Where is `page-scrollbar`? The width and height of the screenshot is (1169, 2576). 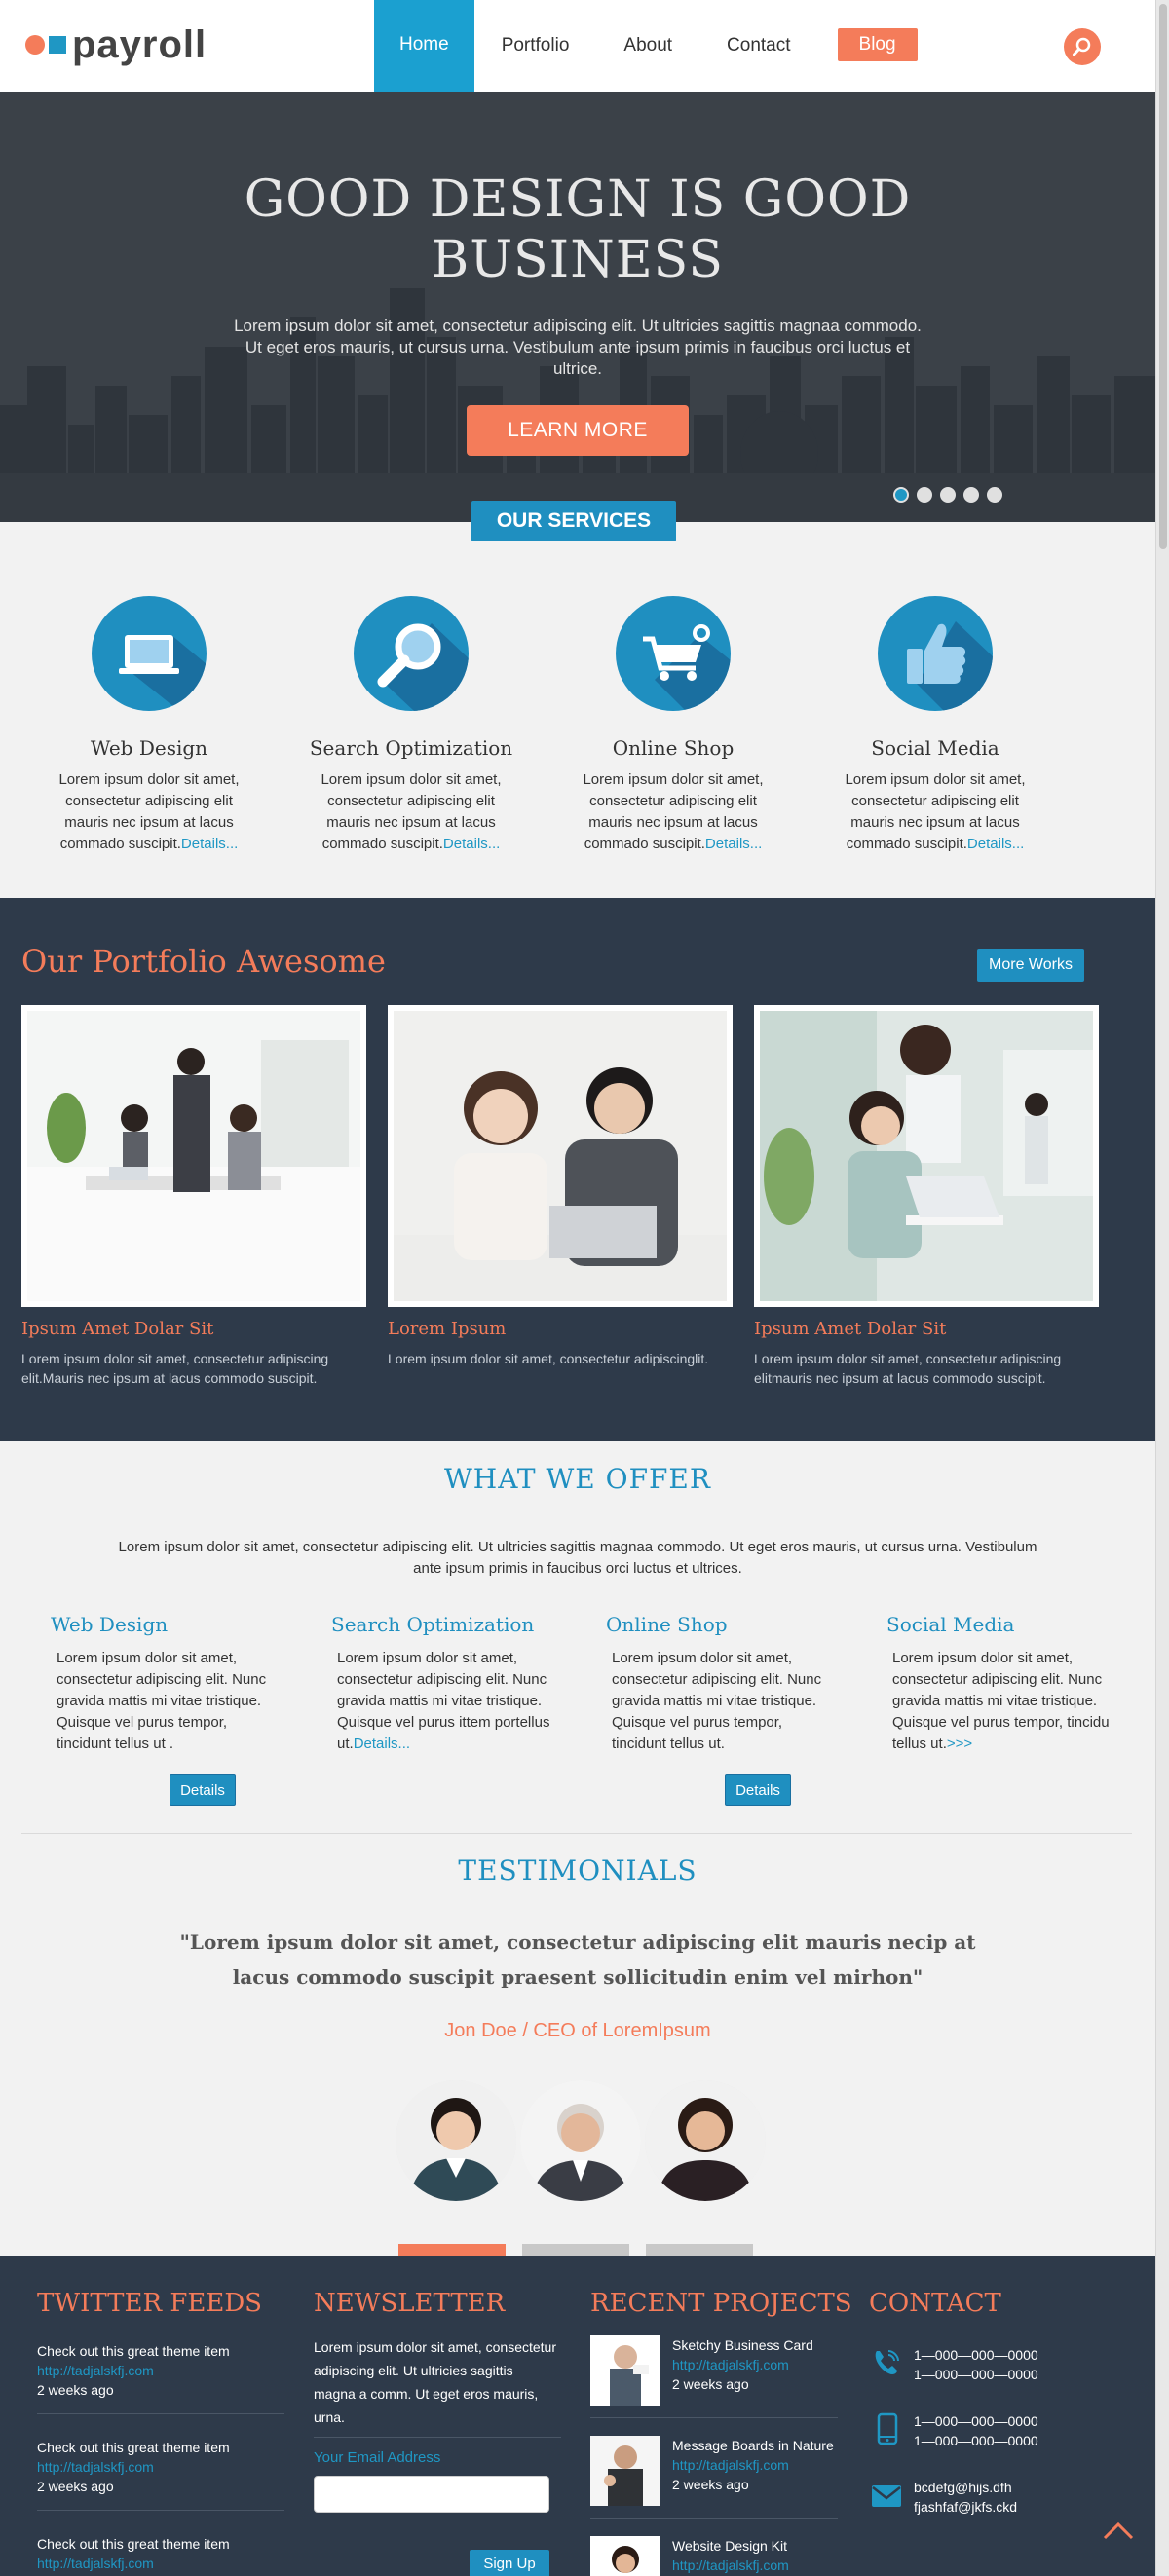 page-scrollbar is located at coordinates (1162, 1288).